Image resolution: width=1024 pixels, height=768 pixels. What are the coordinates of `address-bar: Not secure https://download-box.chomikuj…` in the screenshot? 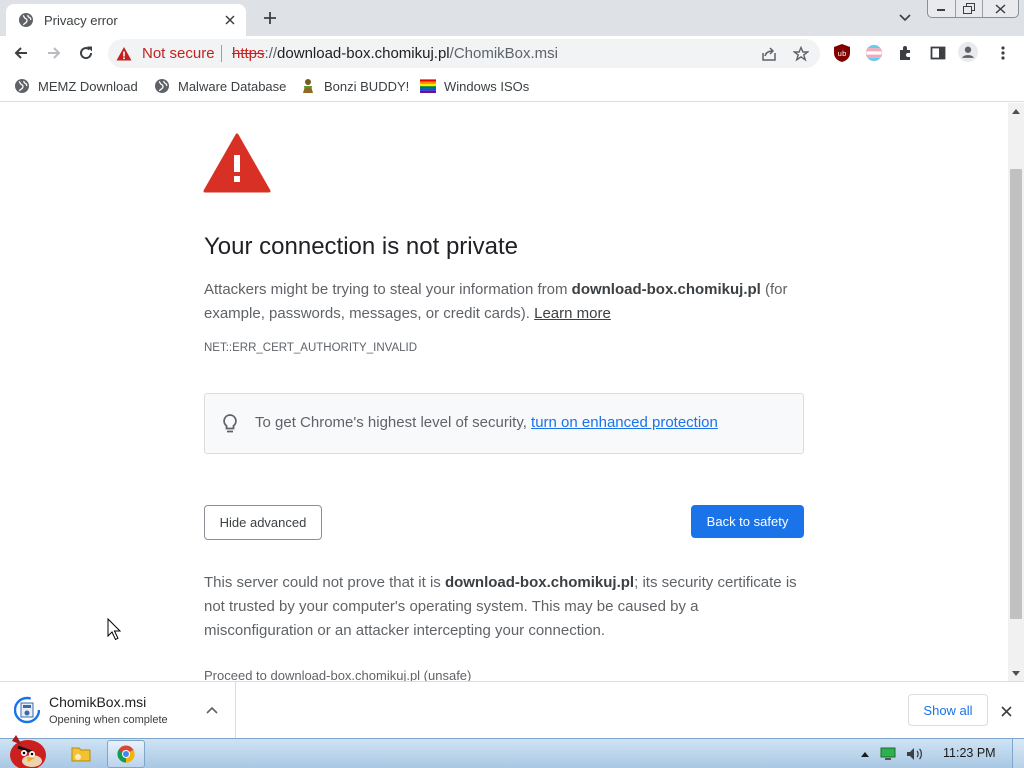 It's located at (464, 53).